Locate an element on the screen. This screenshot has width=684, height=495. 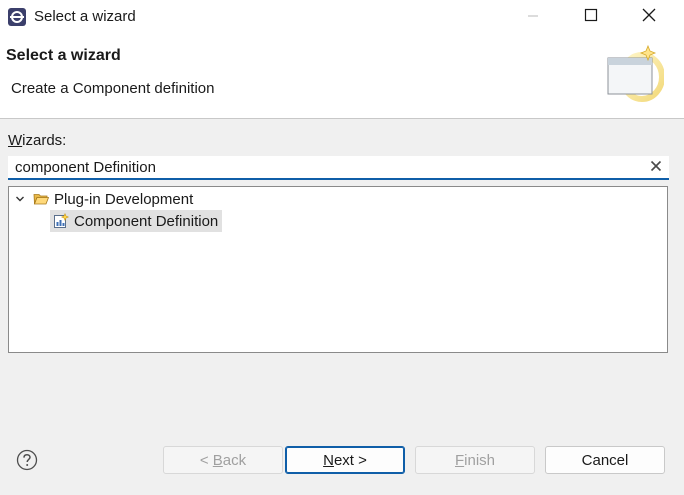
tree-node-component-definition: Component Definition is located at coordinates (136, 221).